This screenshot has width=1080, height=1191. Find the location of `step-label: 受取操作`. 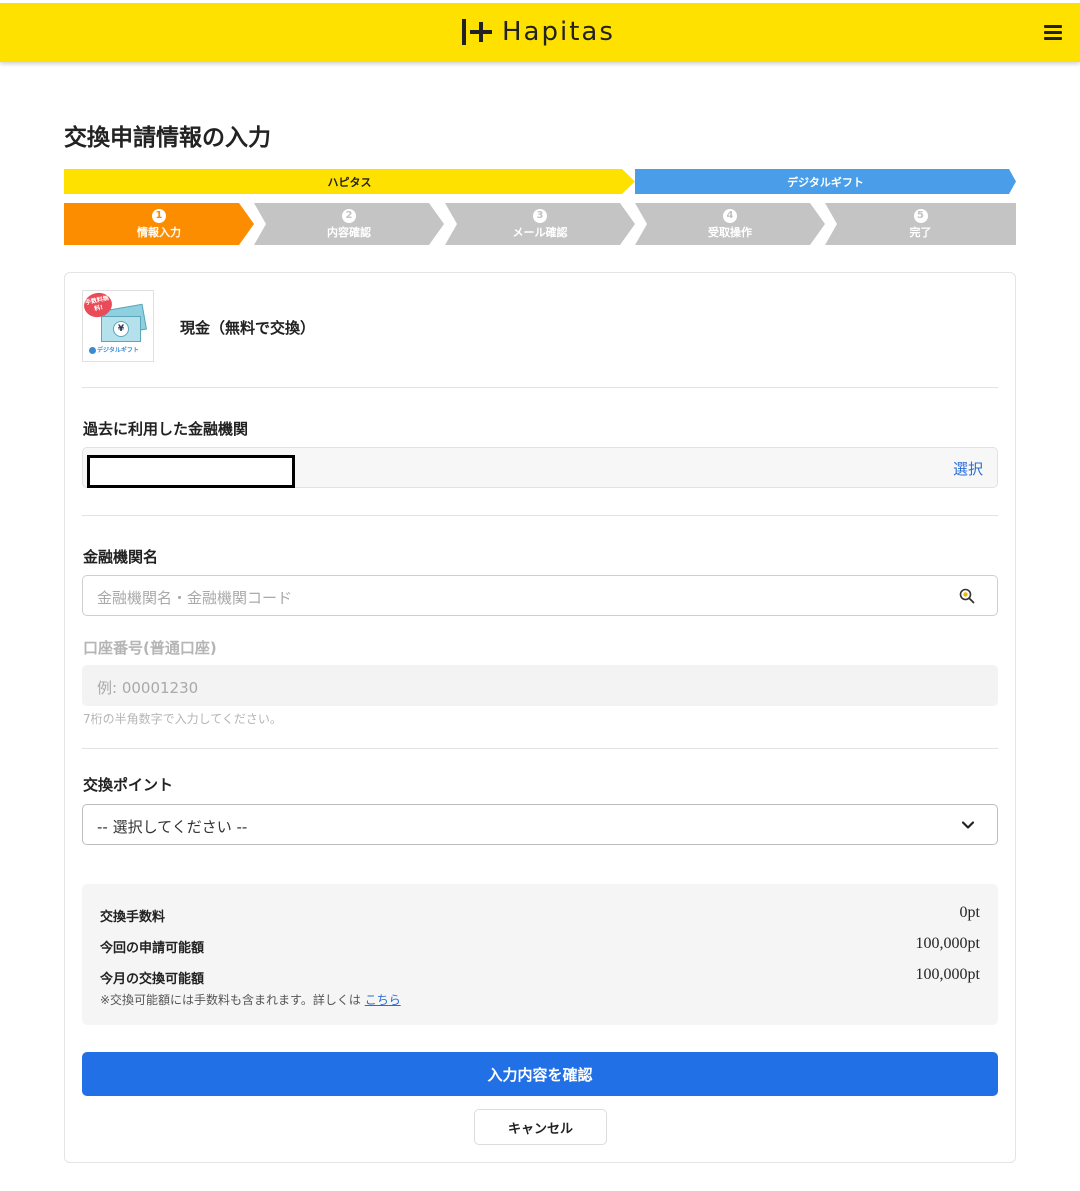

step-label: 受取操作 is located at coordinates (730, 232).